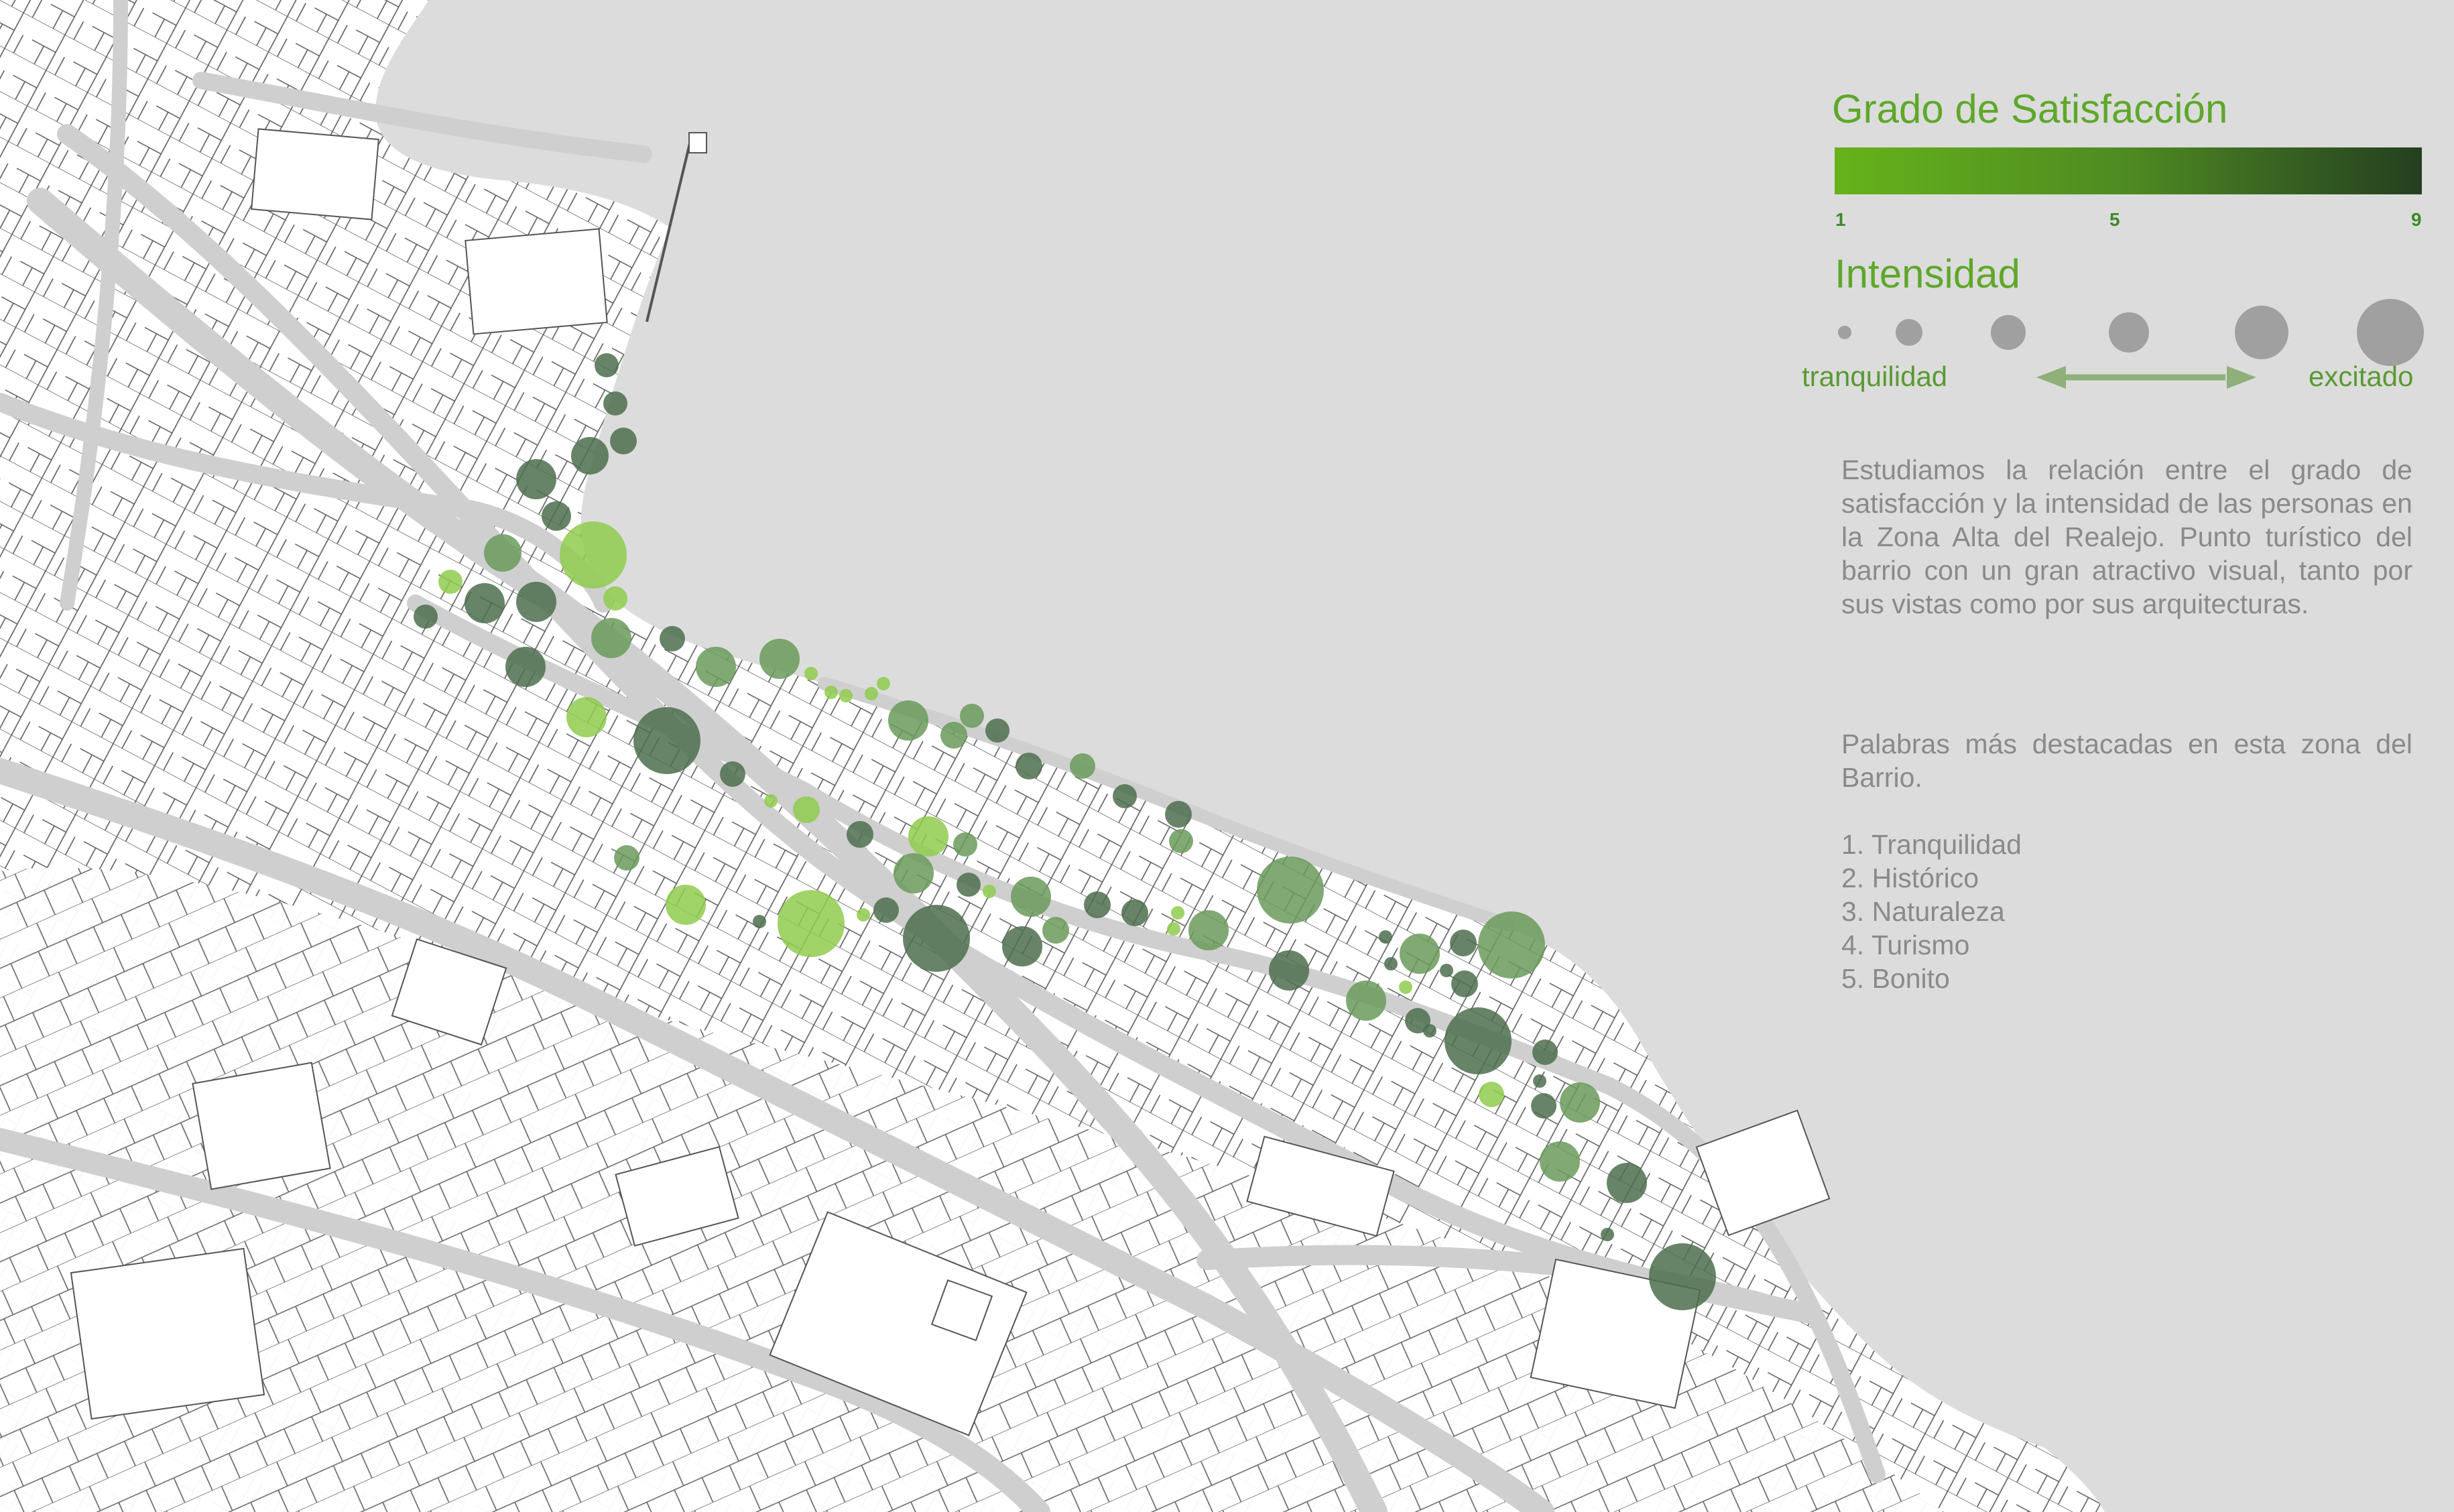  What do you see at coordinates (1875, 377) in the screenshot?
I see `intensity-low-label: tranquilidad` at bounding box center [1875, 377].